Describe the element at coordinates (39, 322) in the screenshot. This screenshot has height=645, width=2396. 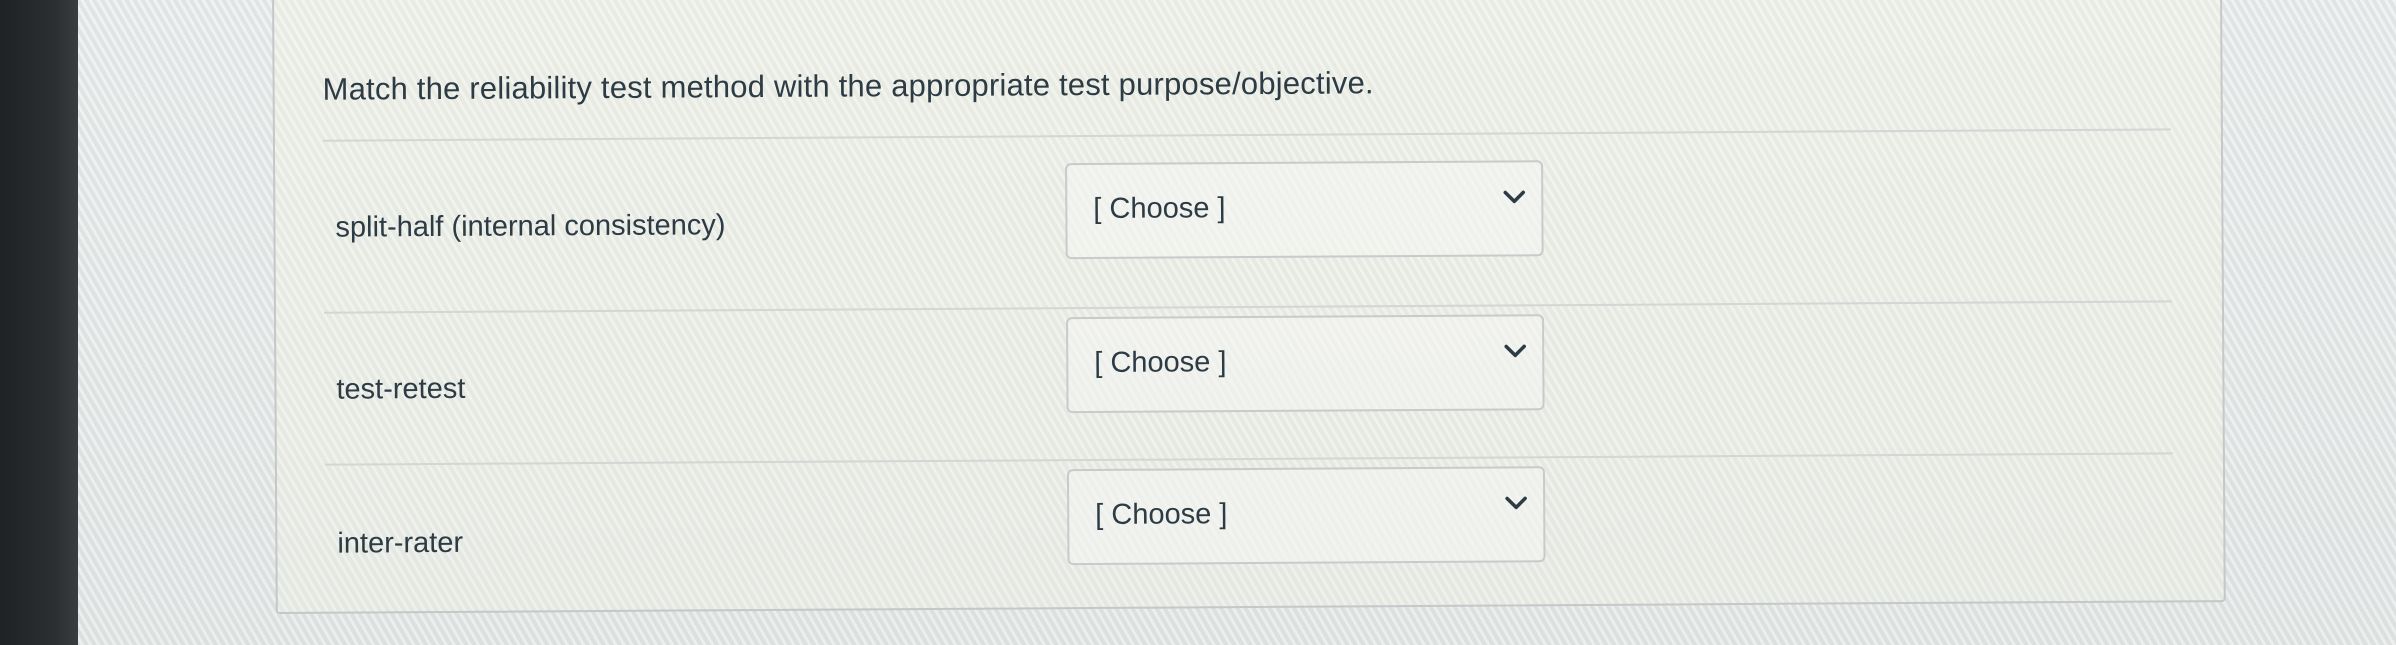
I see `window-edge` at that location.